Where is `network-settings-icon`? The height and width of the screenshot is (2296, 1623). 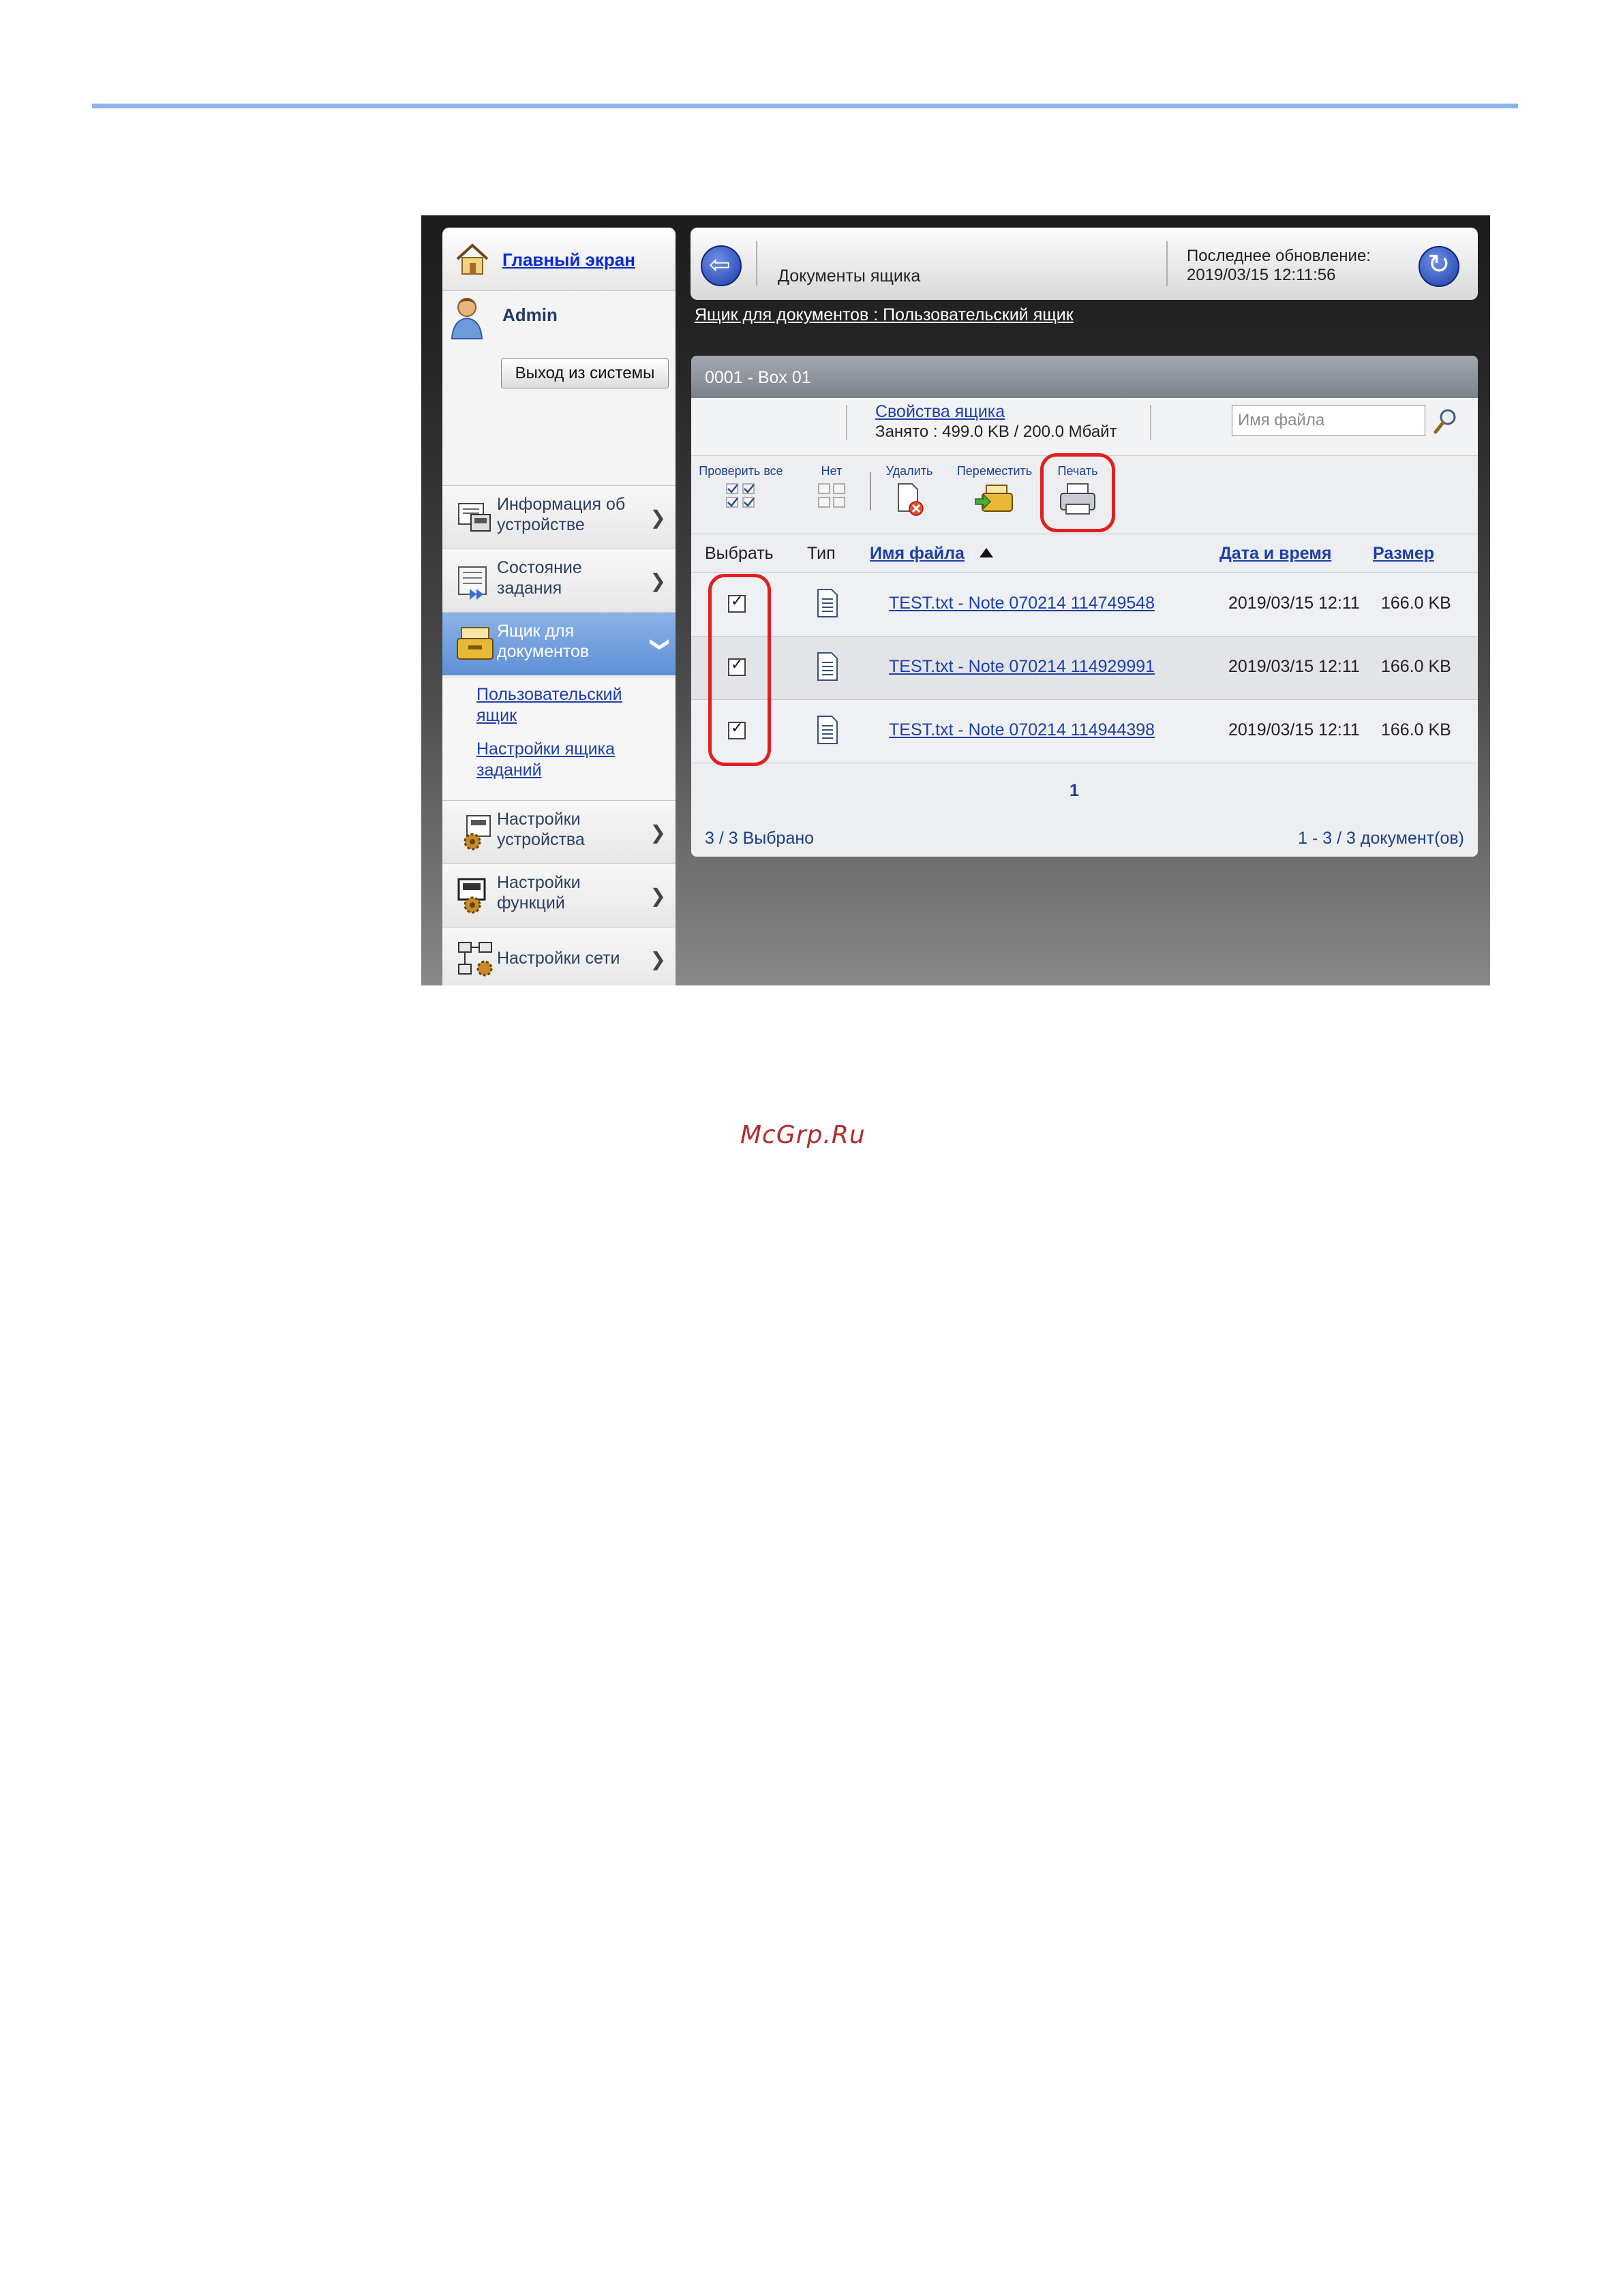
network-settings-icon is located at coordinates (475, 960).